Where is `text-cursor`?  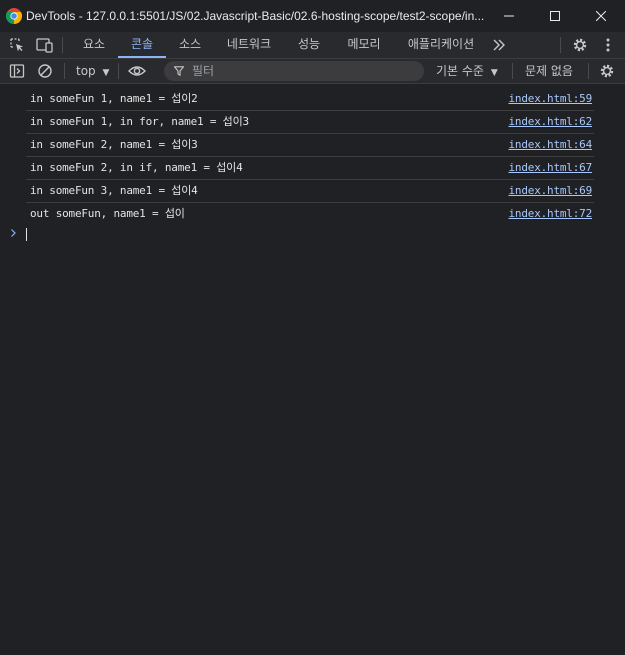
text-cursor is located at coordinates (26, 234).